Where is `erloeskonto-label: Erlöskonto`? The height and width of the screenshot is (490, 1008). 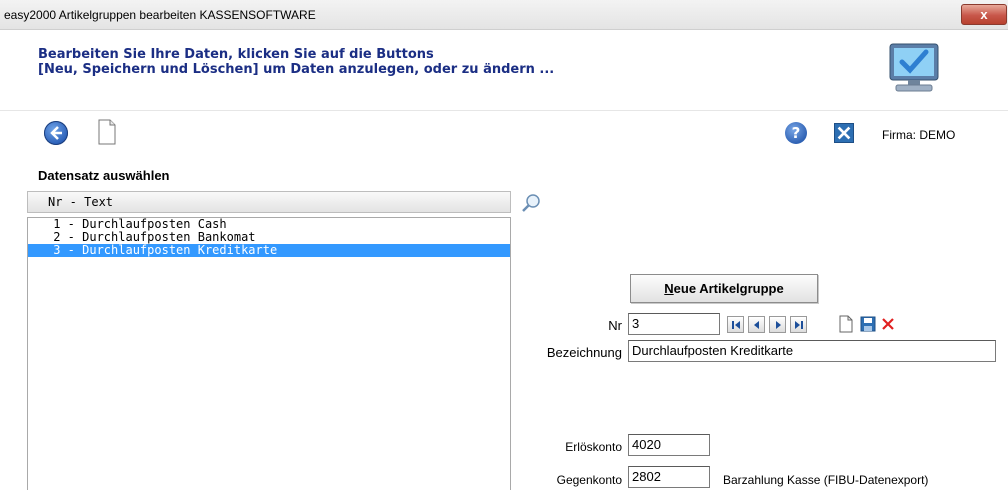 erloeskonto-label: Erlöskonto is located at coordinates (593, 447).